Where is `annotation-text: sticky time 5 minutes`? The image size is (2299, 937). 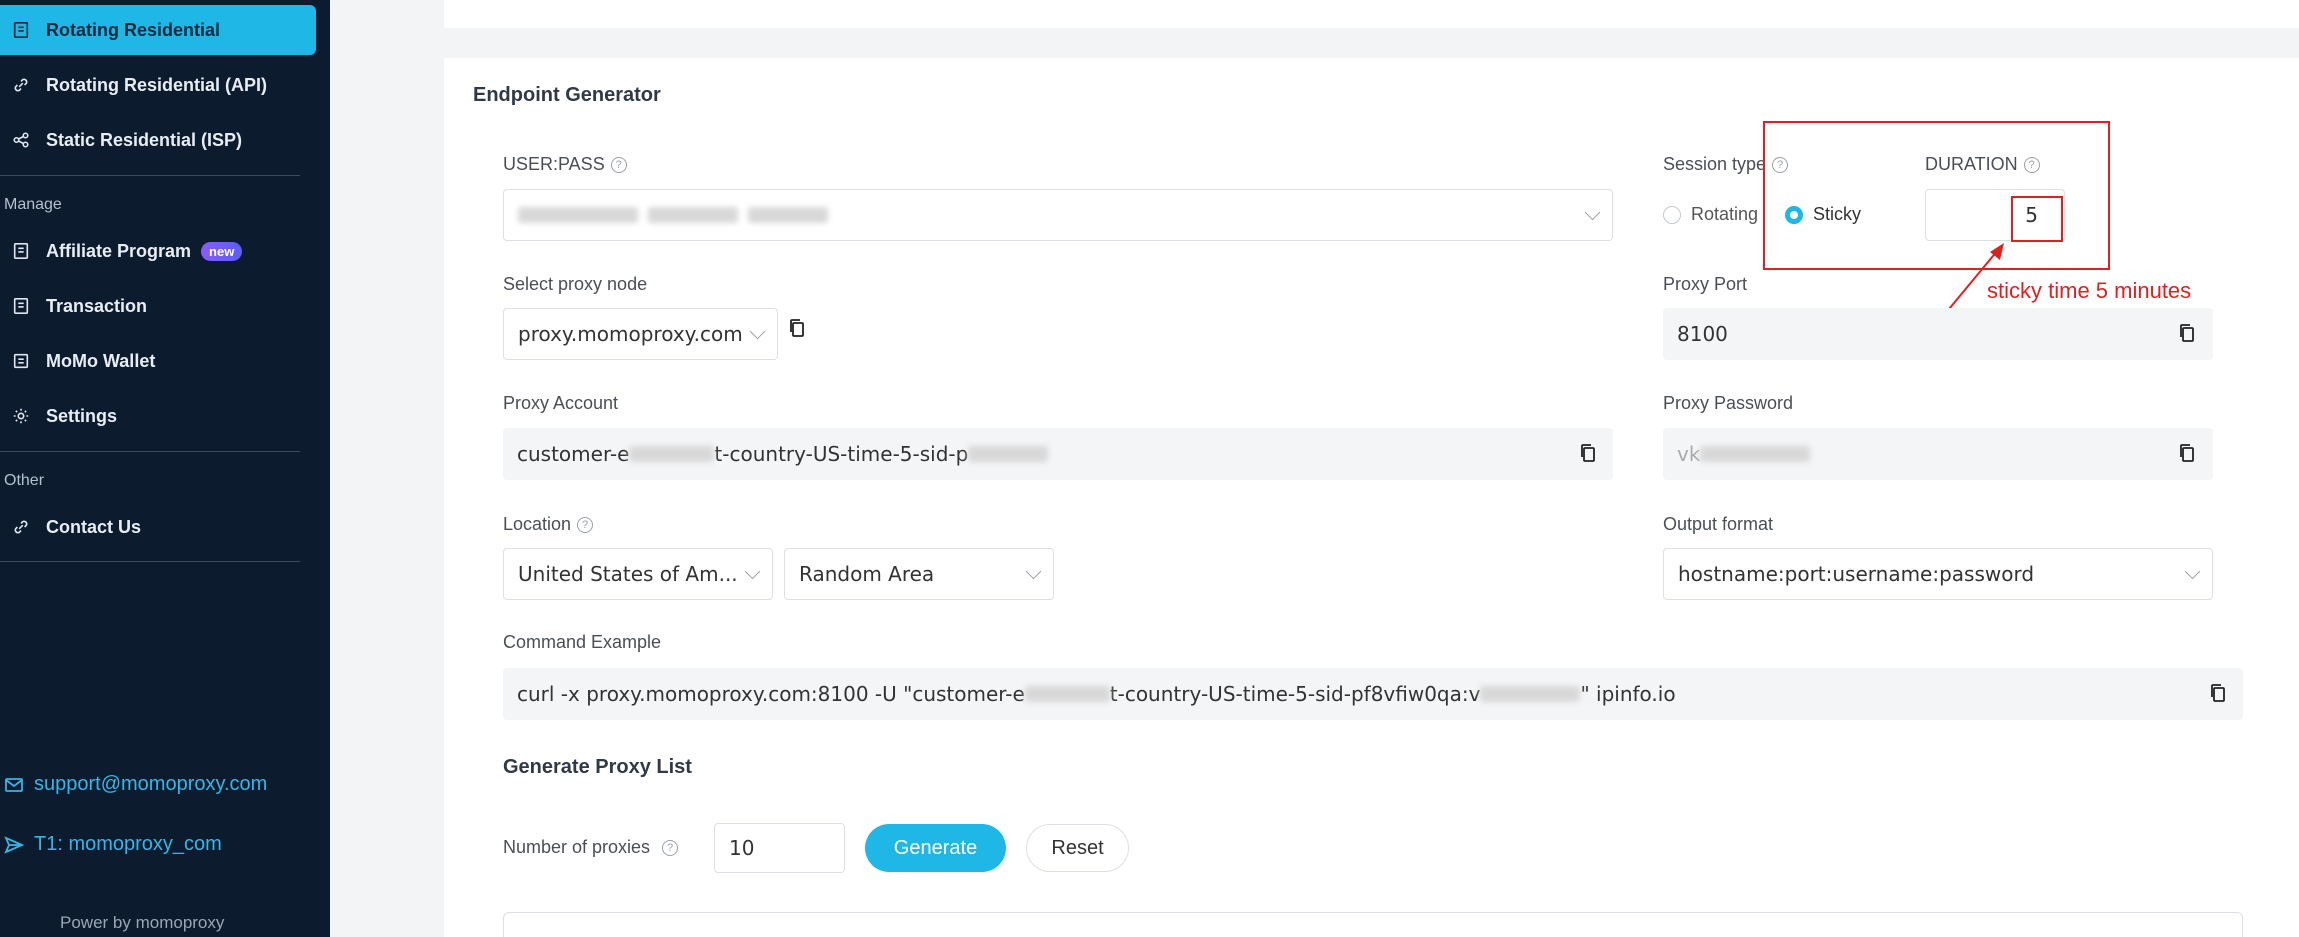
annotation-text: sticky time 5 minutes is located at coordinates (2089, 290).